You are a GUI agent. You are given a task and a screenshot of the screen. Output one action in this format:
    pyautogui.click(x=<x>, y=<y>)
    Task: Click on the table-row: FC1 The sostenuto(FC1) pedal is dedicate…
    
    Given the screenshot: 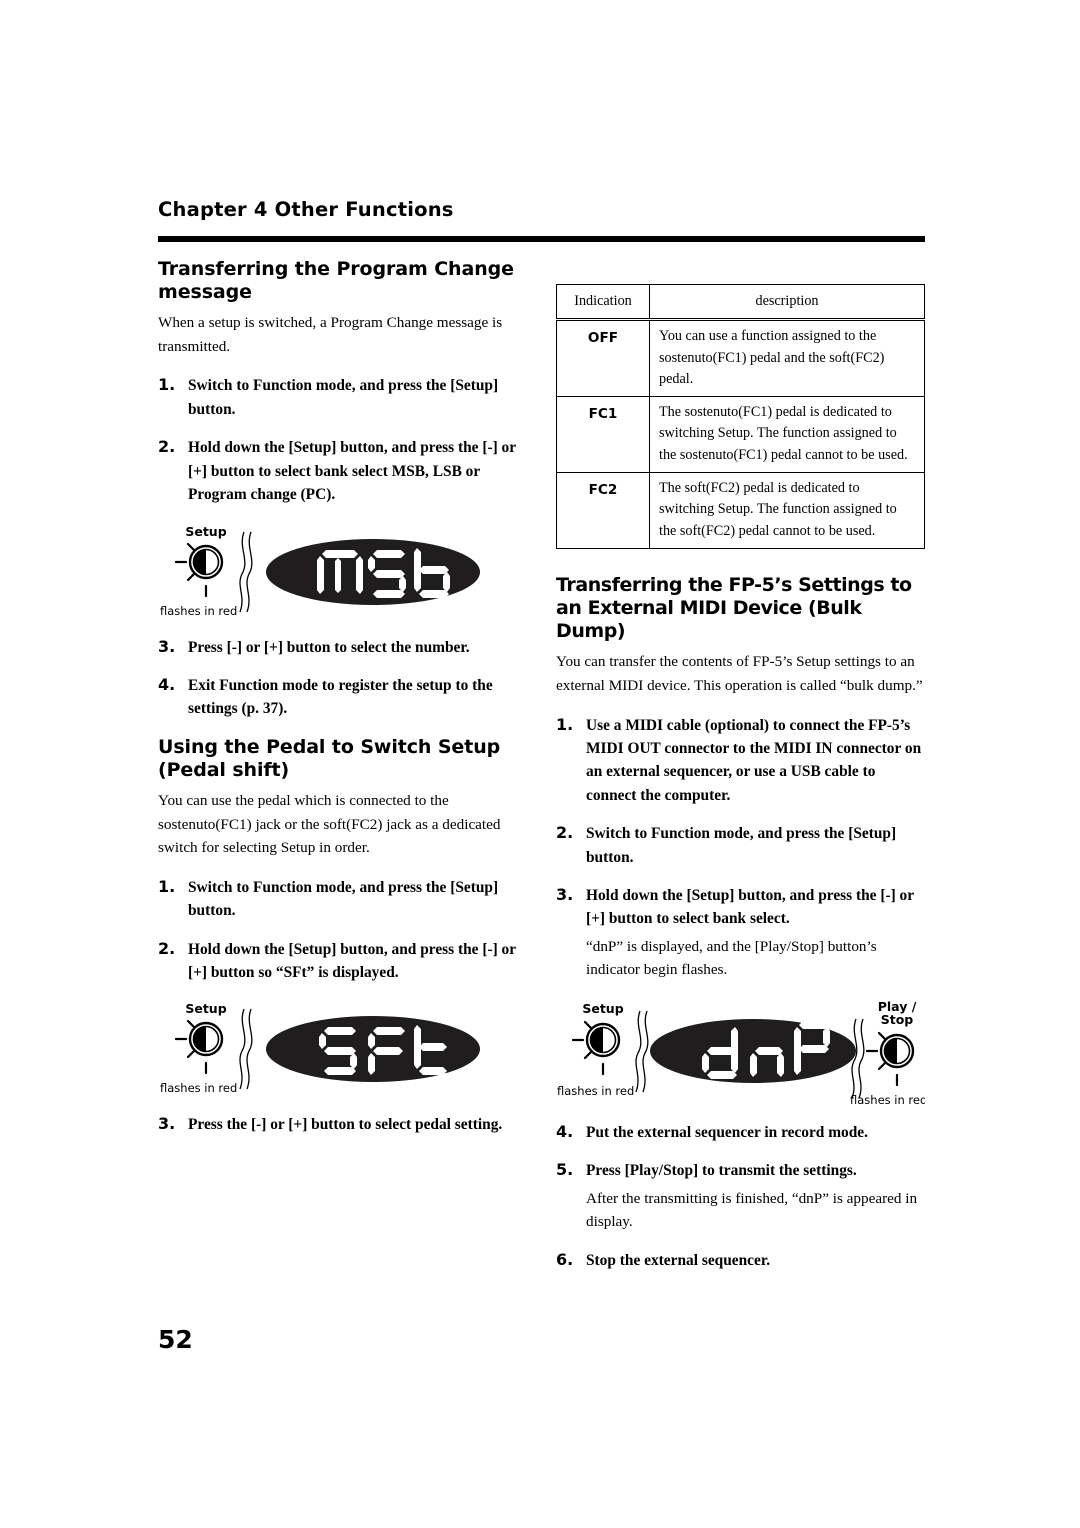 What is the action you would take?
    pyautogui.click(x=740, y=435)
    